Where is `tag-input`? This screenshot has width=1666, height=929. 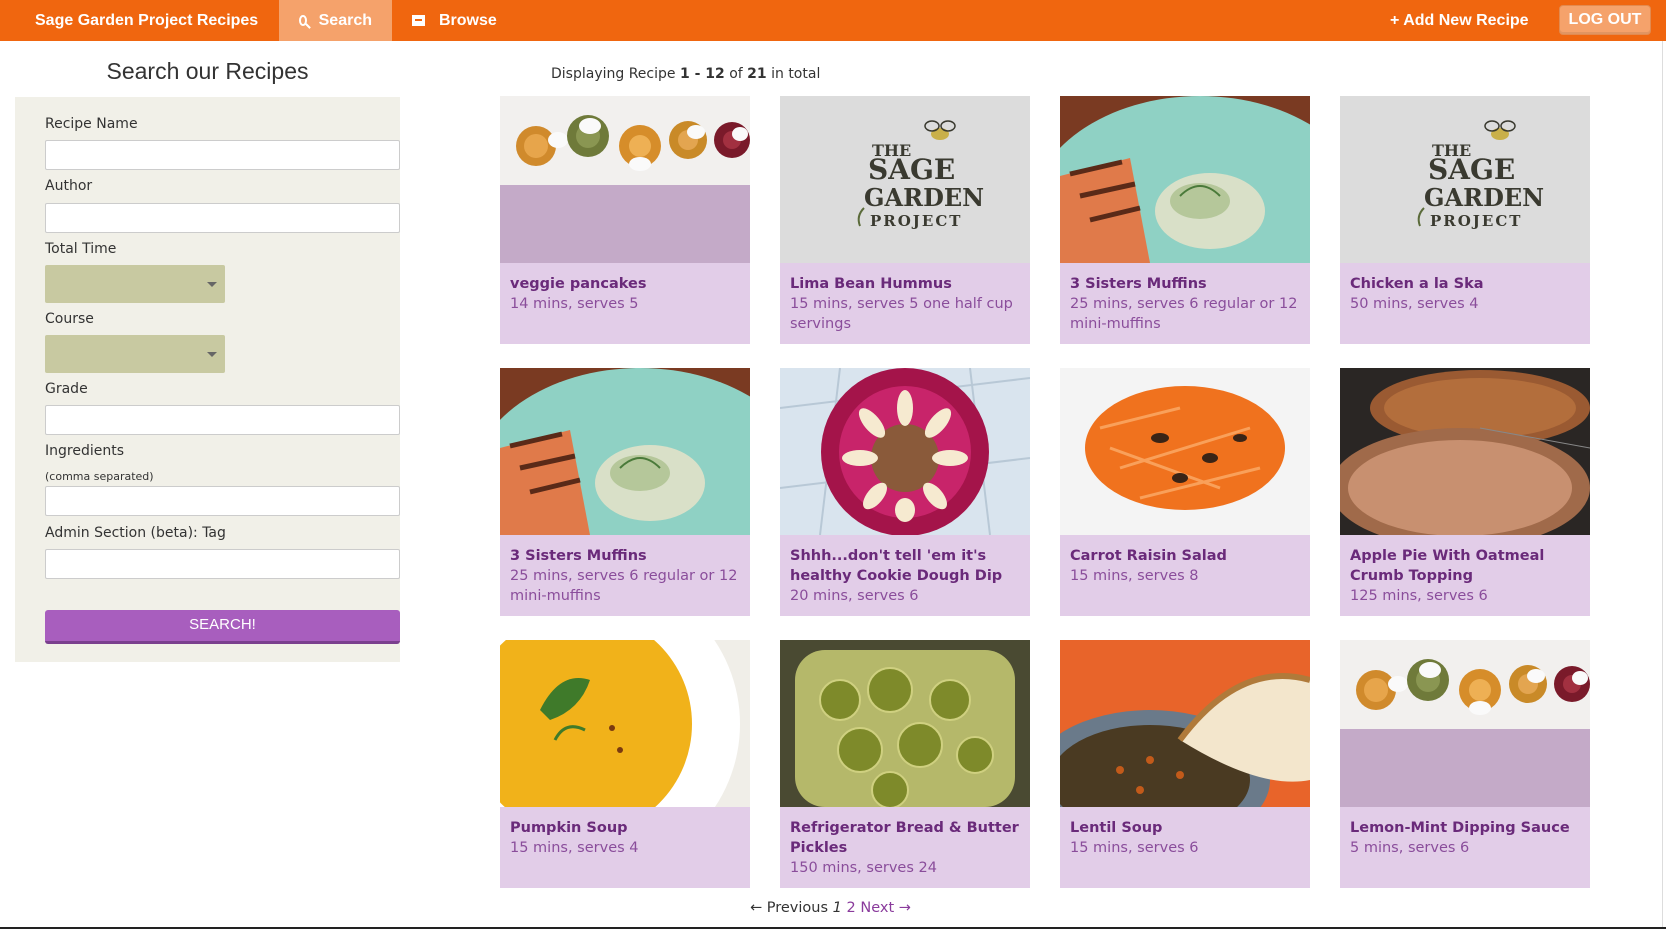
tag-input is located at coordinates (222, 564).